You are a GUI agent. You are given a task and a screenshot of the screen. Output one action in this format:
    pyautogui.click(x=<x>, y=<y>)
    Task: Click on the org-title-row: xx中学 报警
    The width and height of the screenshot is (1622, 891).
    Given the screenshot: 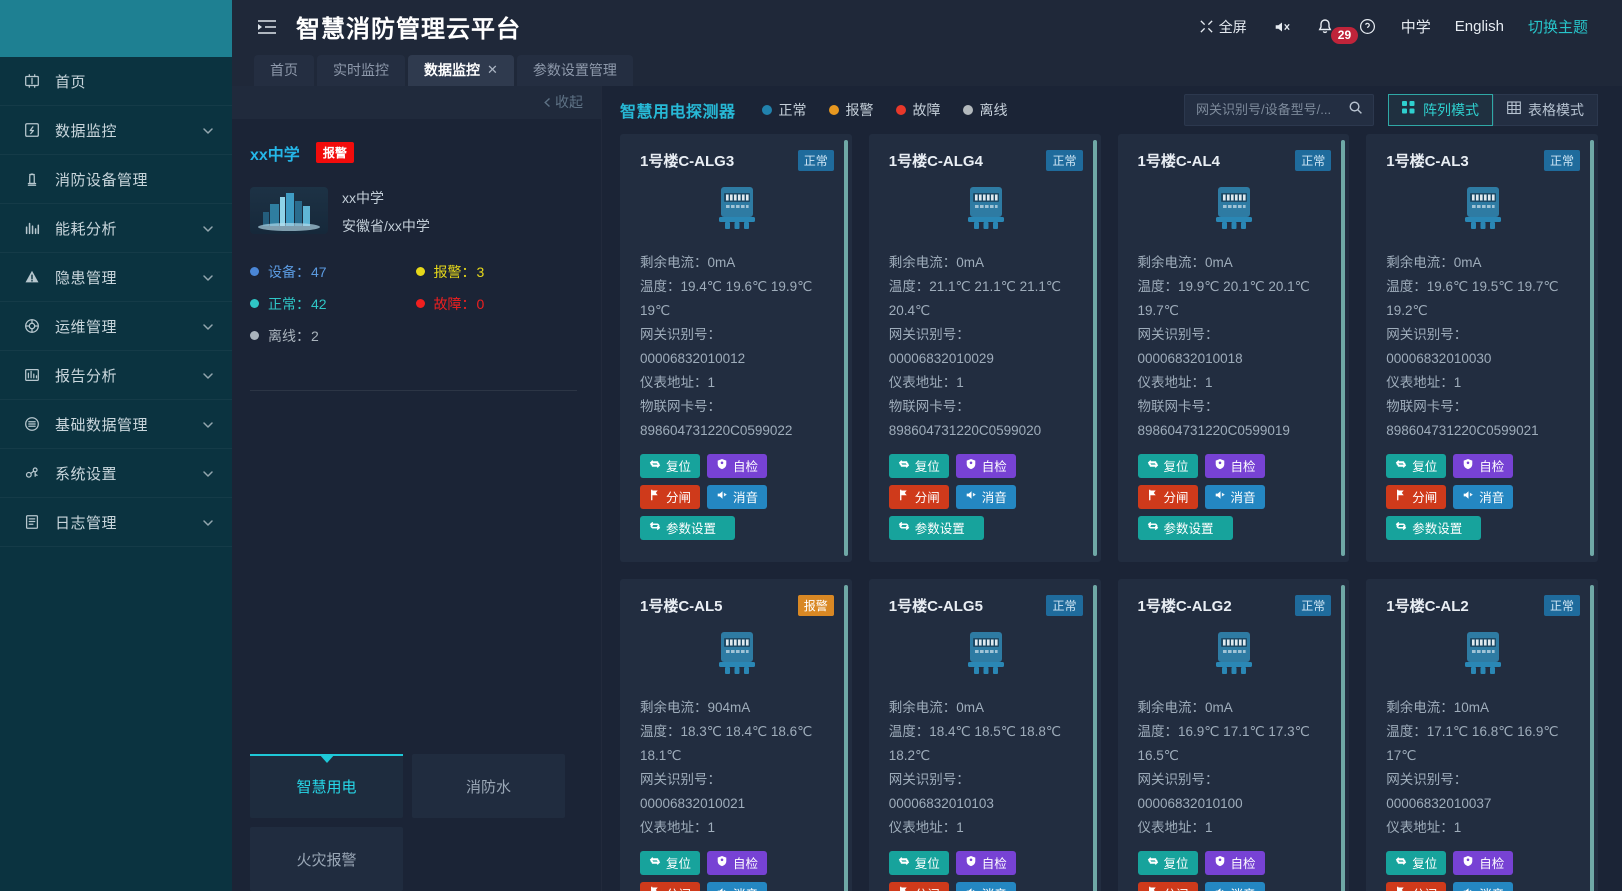 What is the action you would take?
    pyautogui.click(x=415, y=153)
    